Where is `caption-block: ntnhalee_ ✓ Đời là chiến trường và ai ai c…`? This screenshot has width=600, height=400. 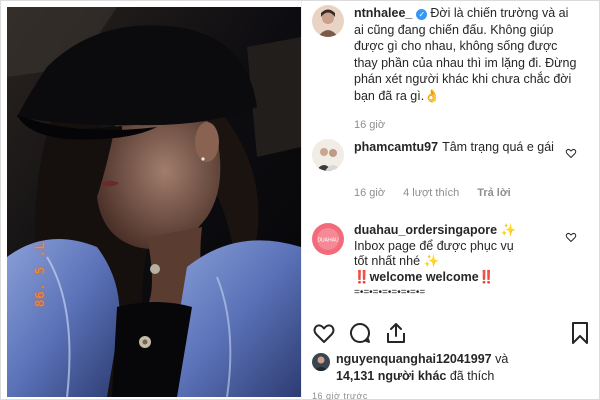
caption-block: ntnhalee_ ✓ Đời là chiến trường và ai ai c… is located at coordinates (452, 54).